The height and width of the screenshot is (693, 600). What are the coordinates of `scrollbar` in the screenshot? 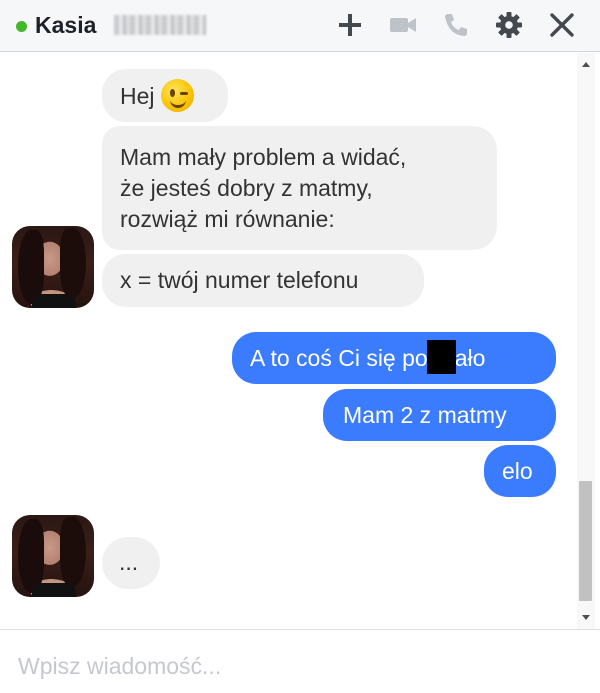 It's located at (586, 341).